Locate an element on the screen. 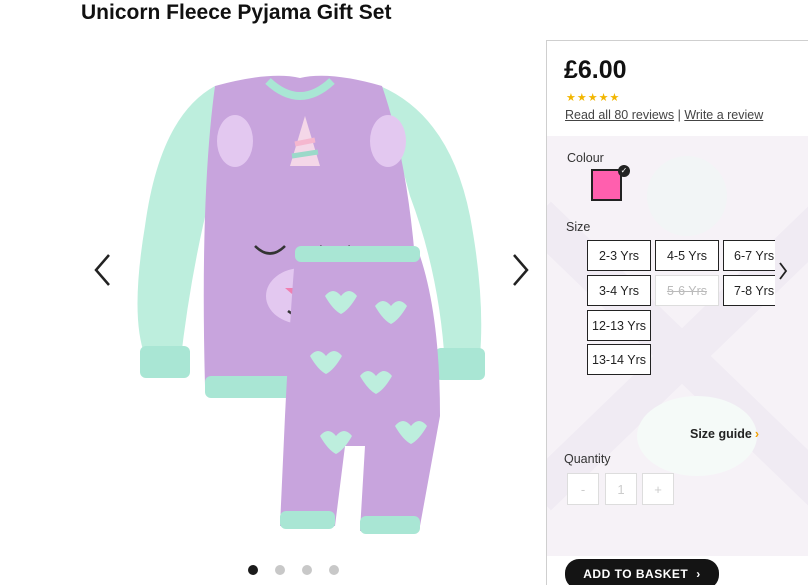 The height and width of the screenshot is (585, 808). previous-image-button is located at coordinates (103, 270).